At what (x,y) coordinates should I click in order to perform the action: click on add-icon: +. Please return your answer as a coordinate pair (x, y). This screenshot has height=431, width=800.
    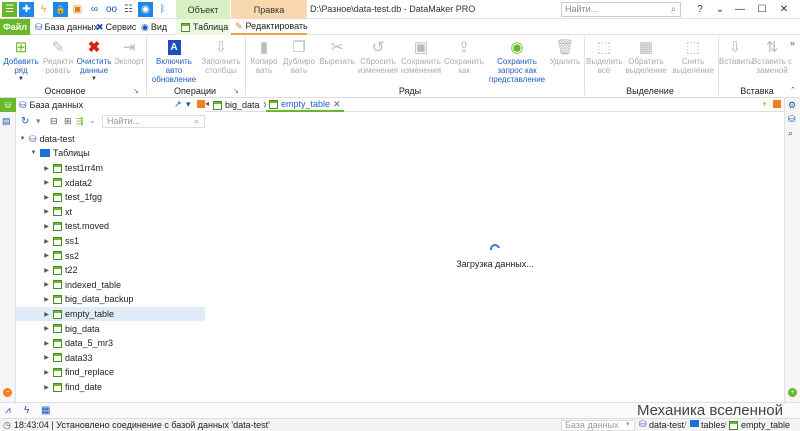
    Looking at the image, I should click on (792, 392).